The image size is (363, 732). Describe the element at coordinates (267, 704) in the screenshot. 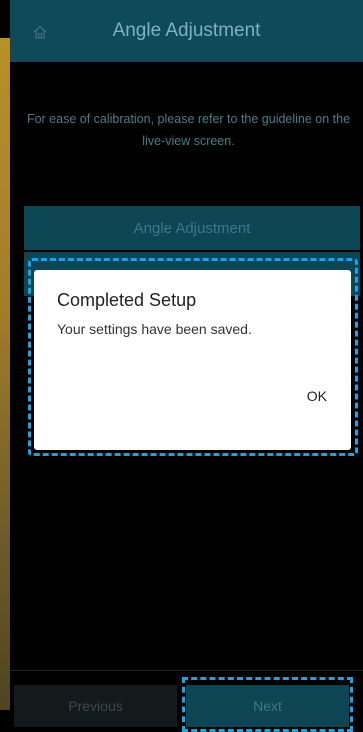

I see `next-button-highlight` at that location.